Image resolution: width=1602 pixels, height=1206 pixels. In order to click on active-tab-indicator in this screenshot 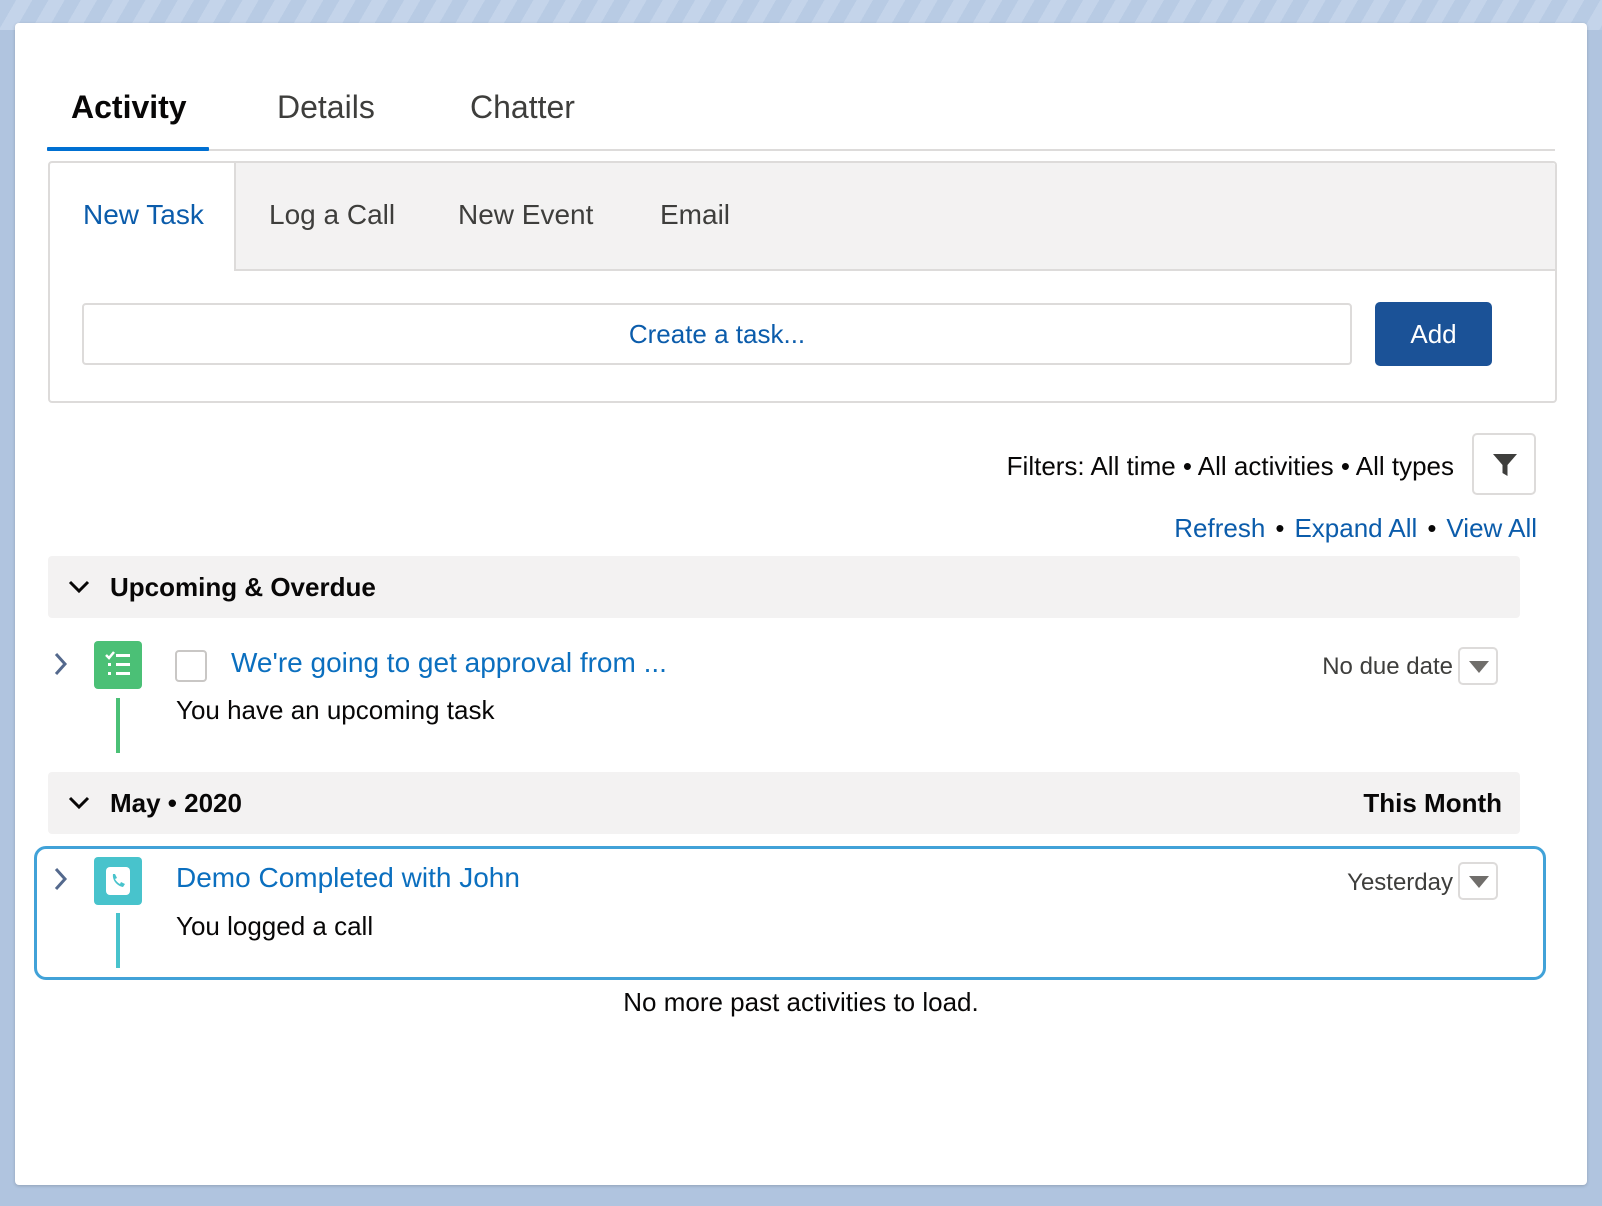, I will do `click(128, 149)`.